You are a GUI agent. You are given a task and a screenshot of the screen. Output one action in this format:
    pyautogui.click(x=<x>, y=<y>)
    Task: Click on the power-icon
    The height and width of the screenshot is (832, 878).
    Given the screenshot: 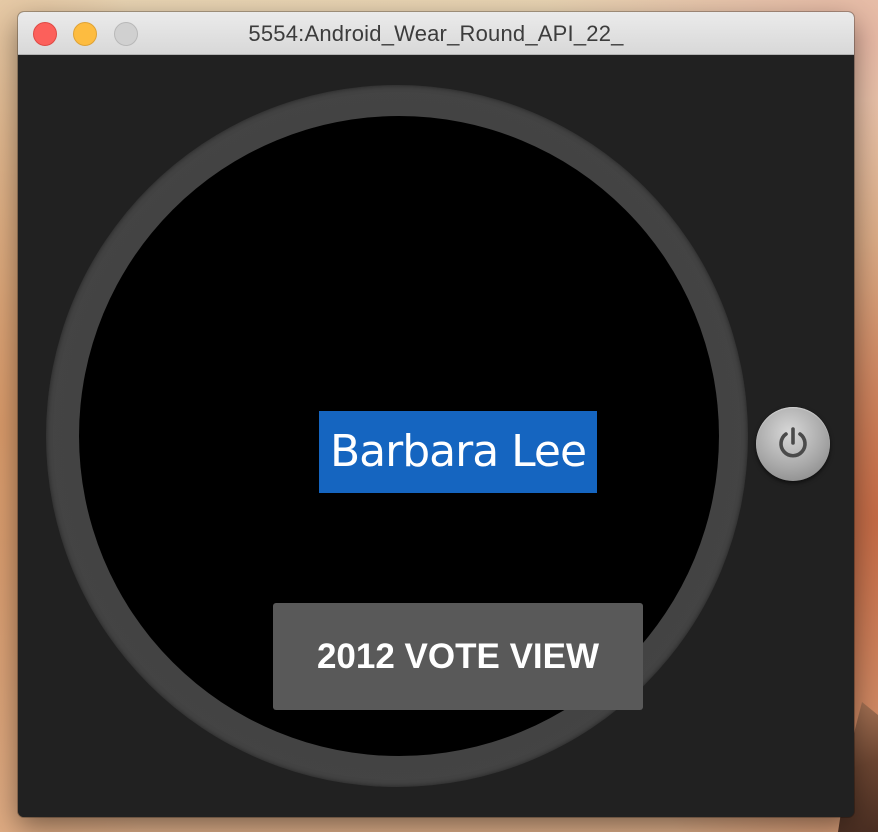 What is the action you would take?
    pyautogui.click(x=793, y=442)
    